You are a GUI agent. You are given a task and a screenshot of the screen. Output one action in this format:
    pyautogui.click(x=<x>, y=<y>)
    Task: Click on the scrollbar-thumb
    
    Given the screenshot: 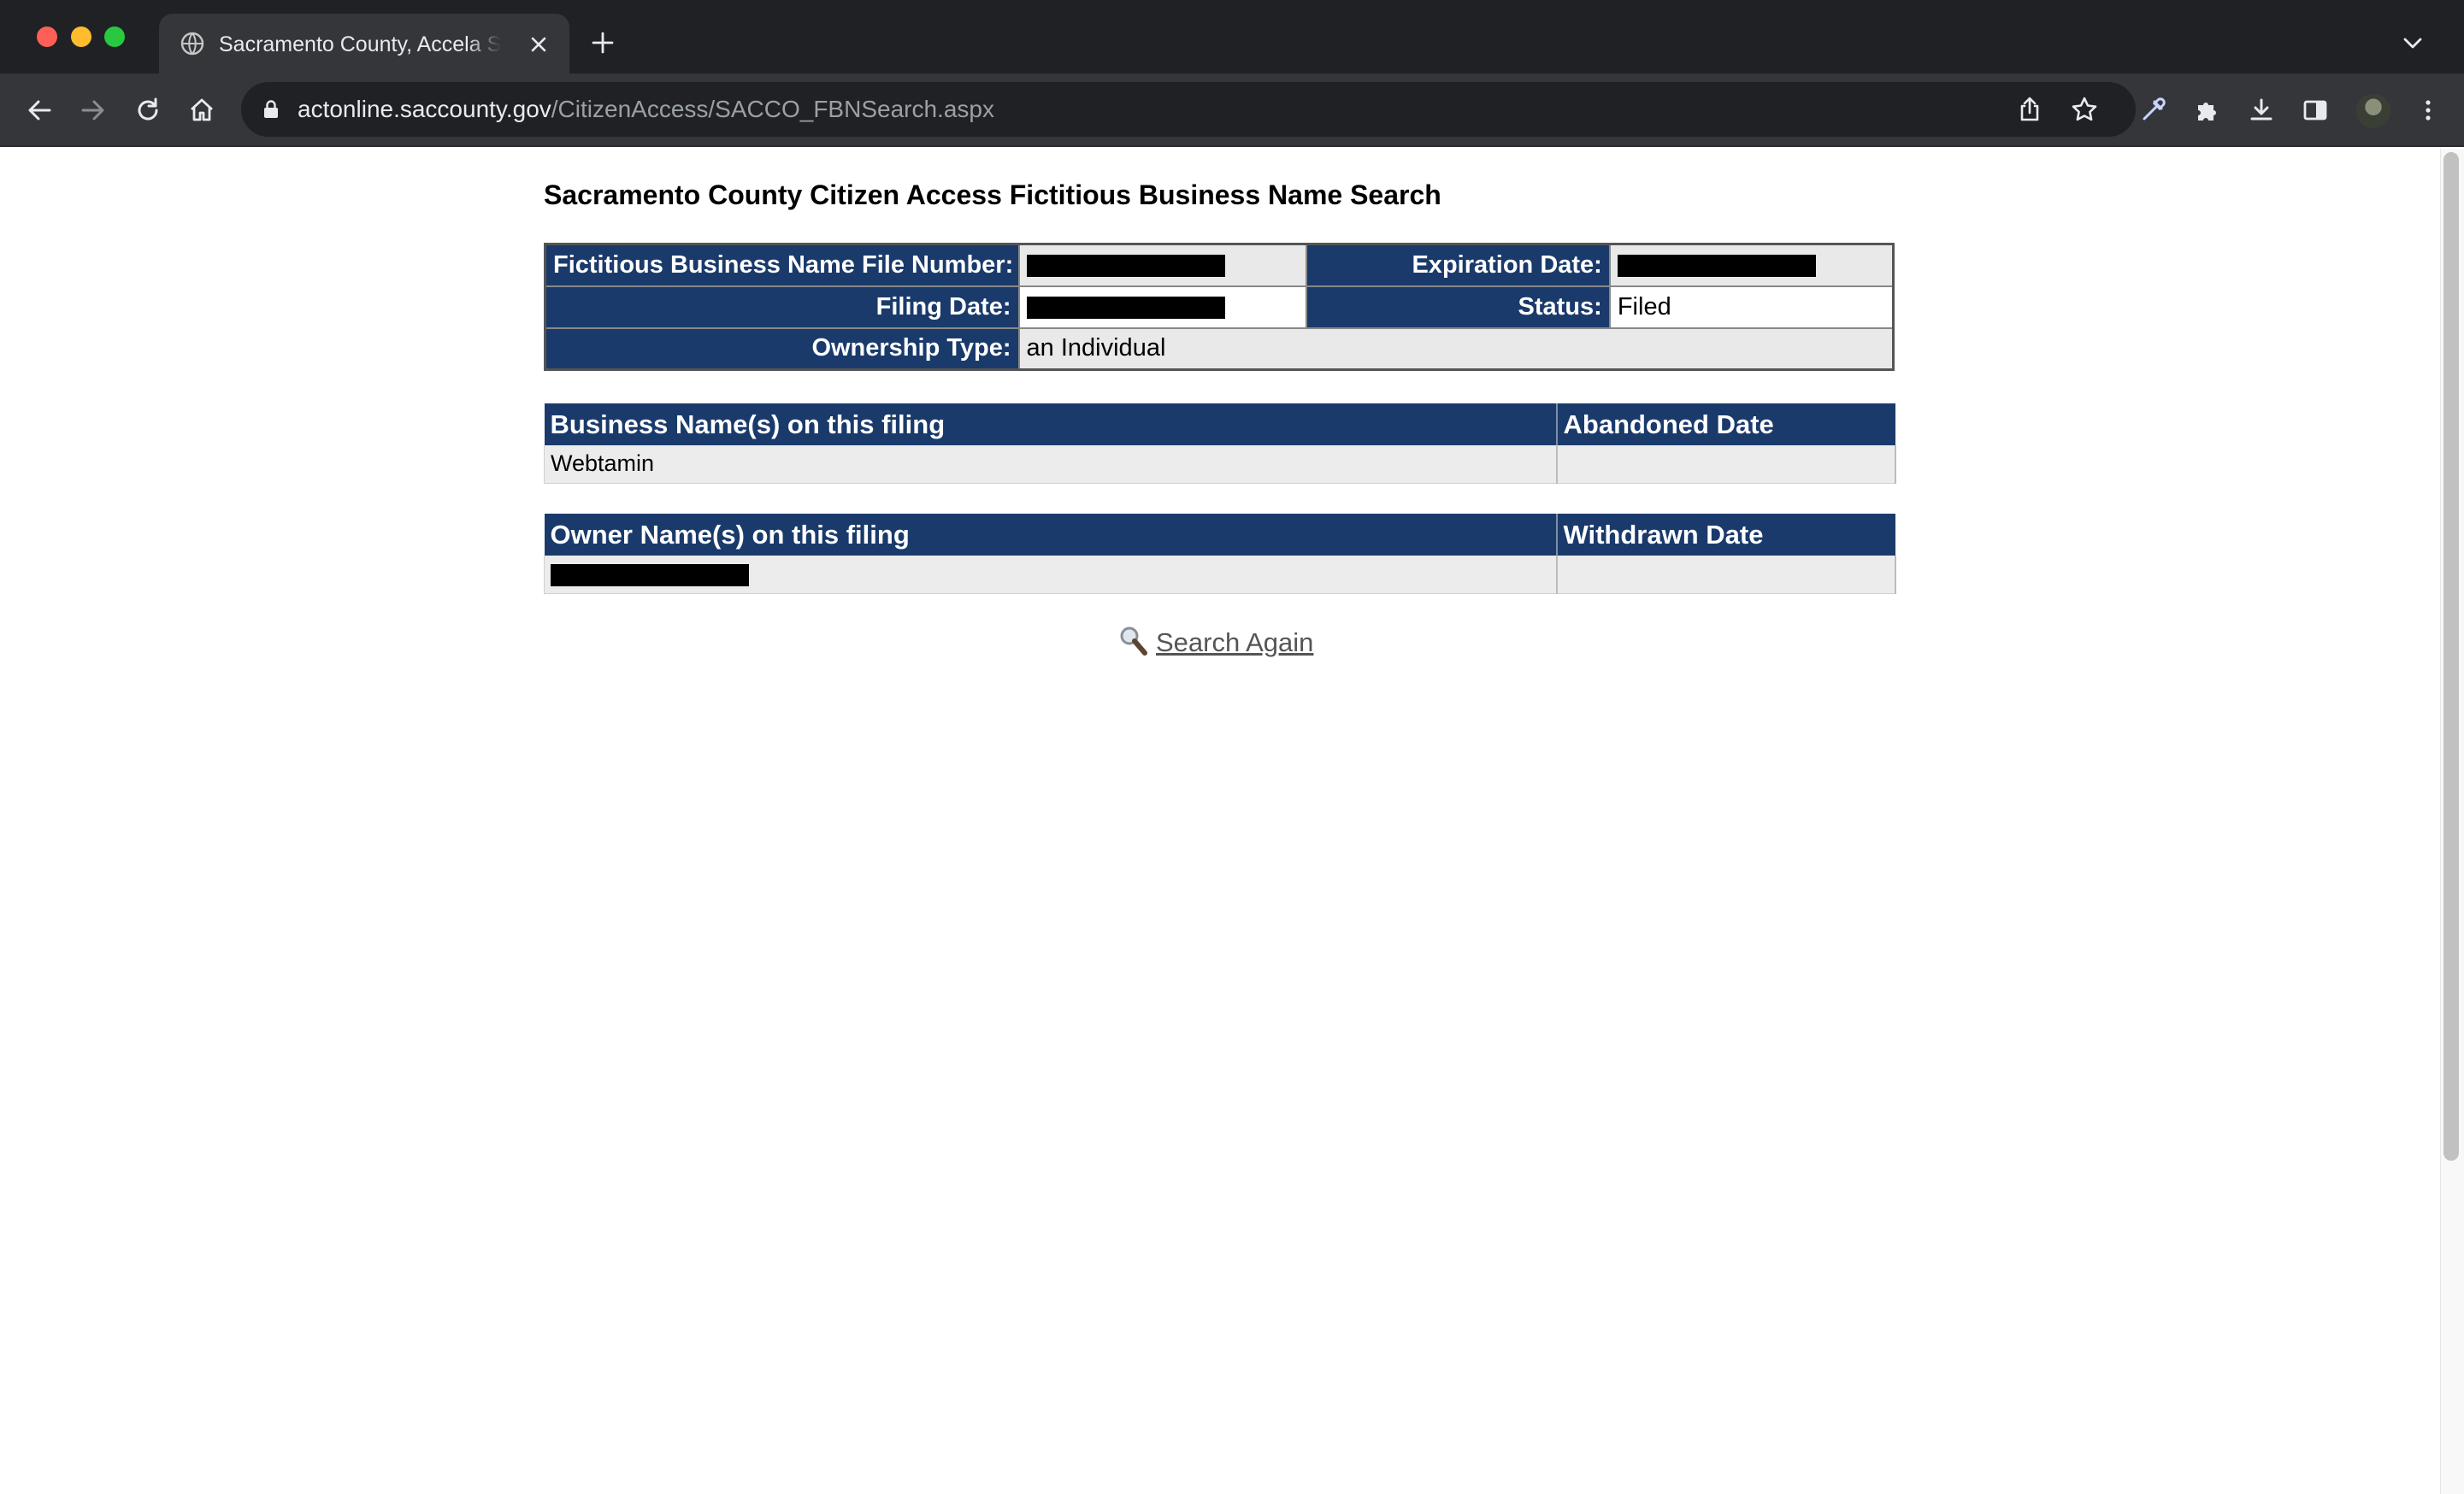 What is the action you would take?
    pyautogui.click(x=2451, y=656)
    